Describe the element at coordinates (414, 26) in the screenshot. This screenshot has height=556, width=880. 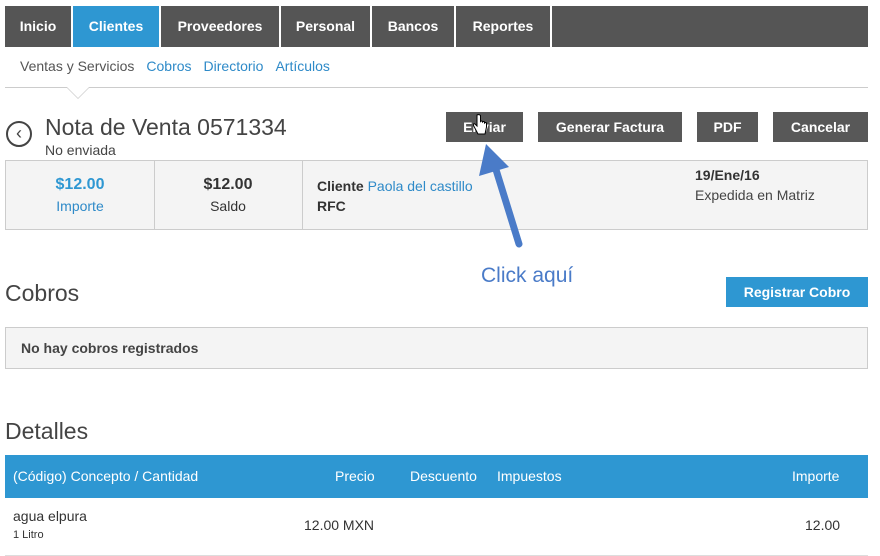
I see `tab-bancos: Bancos` at that location.